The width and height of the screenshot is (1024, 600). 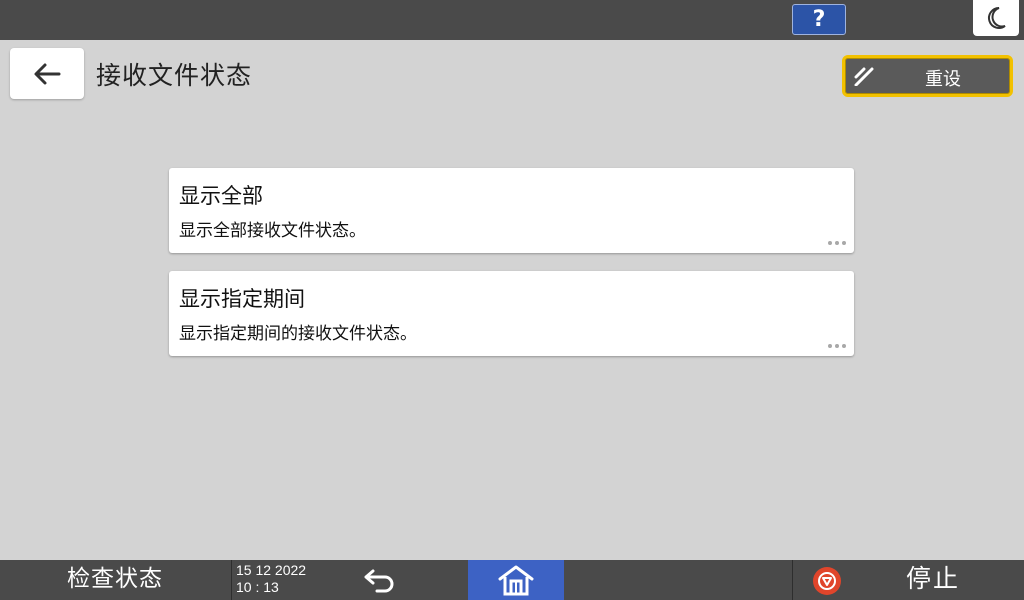 What do you see at coordinates (115, 580) in the screenshot?
I see `check-status-button: 检查状态` at bounding box center [115, 580].